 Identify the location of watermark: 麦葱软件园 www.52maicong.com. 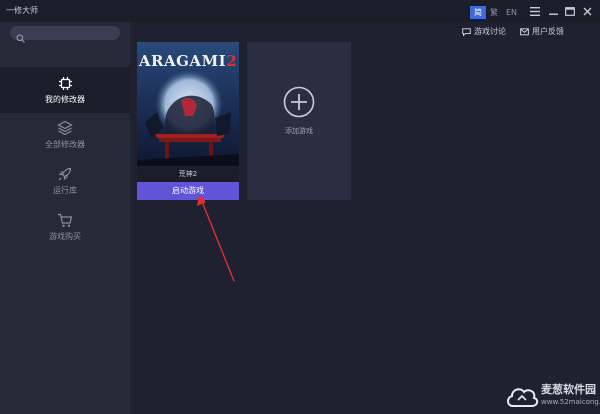
(552, 397).